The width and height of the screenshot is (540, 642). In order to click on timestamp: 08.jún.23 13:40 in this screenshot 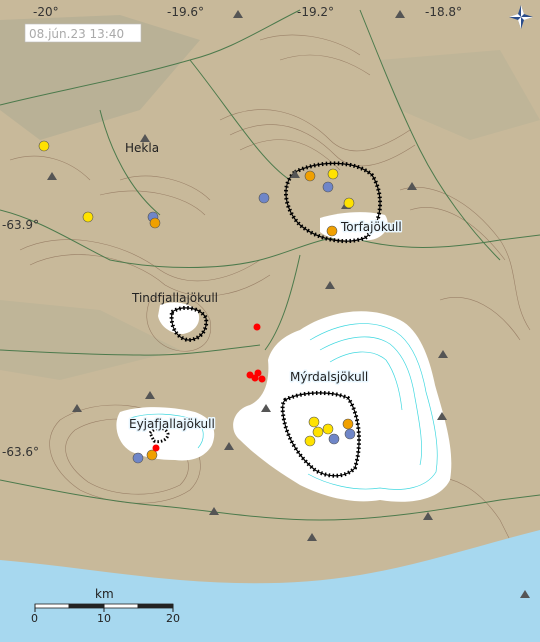, I will do `click(76, 34)`.